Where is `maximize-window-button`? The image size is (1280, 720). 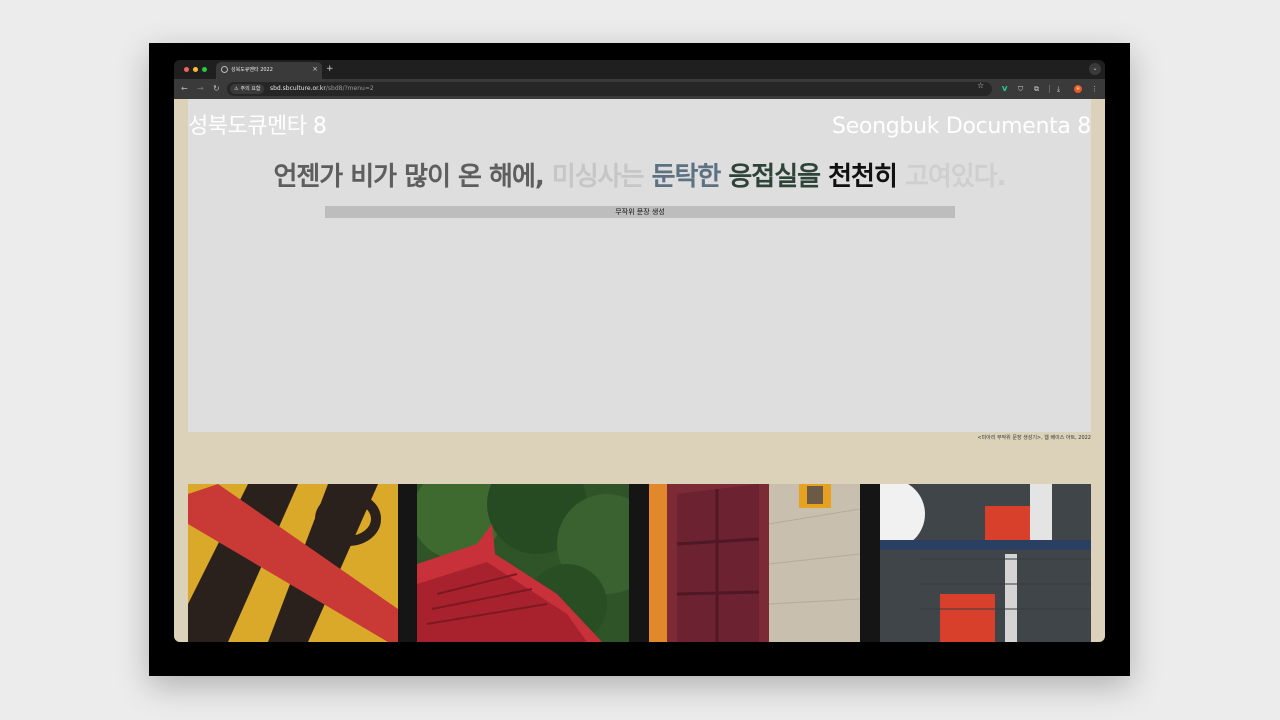
maximize-window-button is located at coordinates (204, 69).